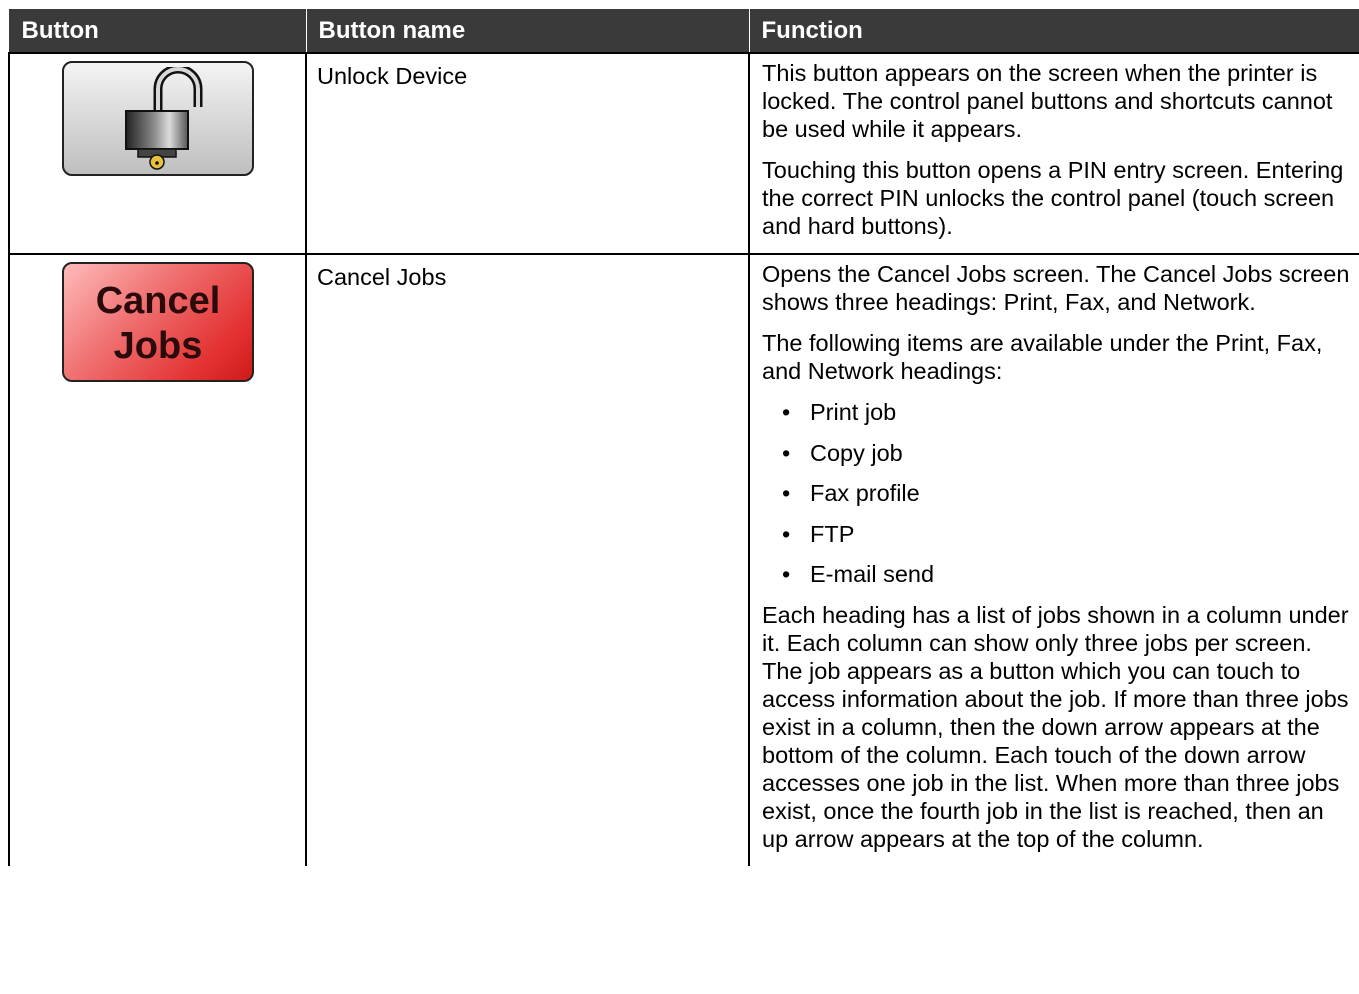  Describe the element at coordinates (1066, 493) in the screenshot. I see `list-item: Fax profile` at that location.